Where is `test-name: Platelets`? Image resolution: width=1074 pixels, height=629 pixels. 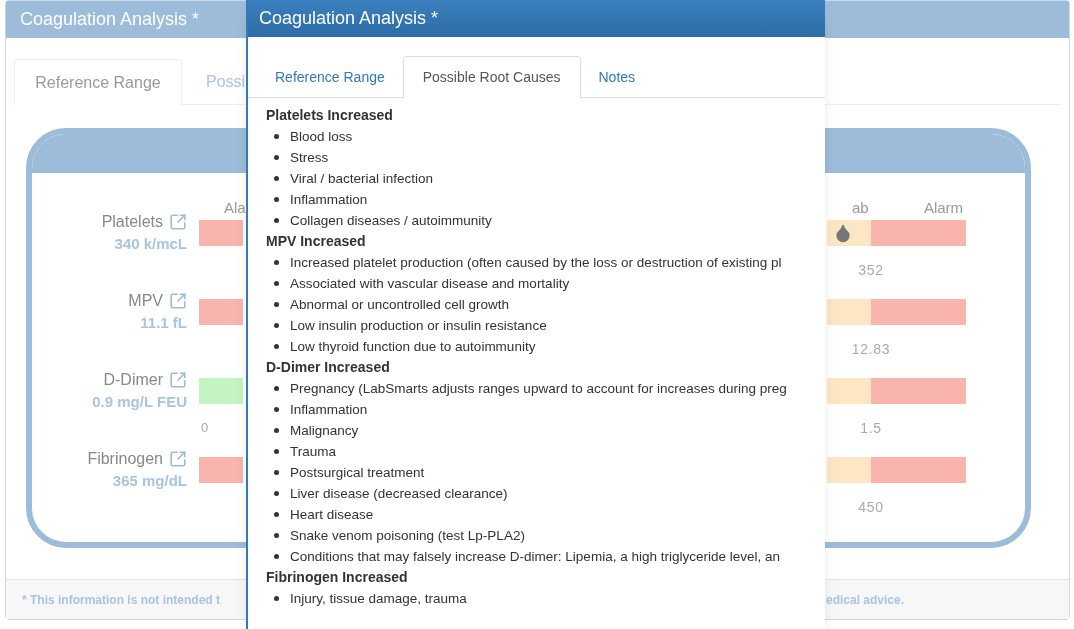
test-name: Platelets is located at coordinates (132, 222).